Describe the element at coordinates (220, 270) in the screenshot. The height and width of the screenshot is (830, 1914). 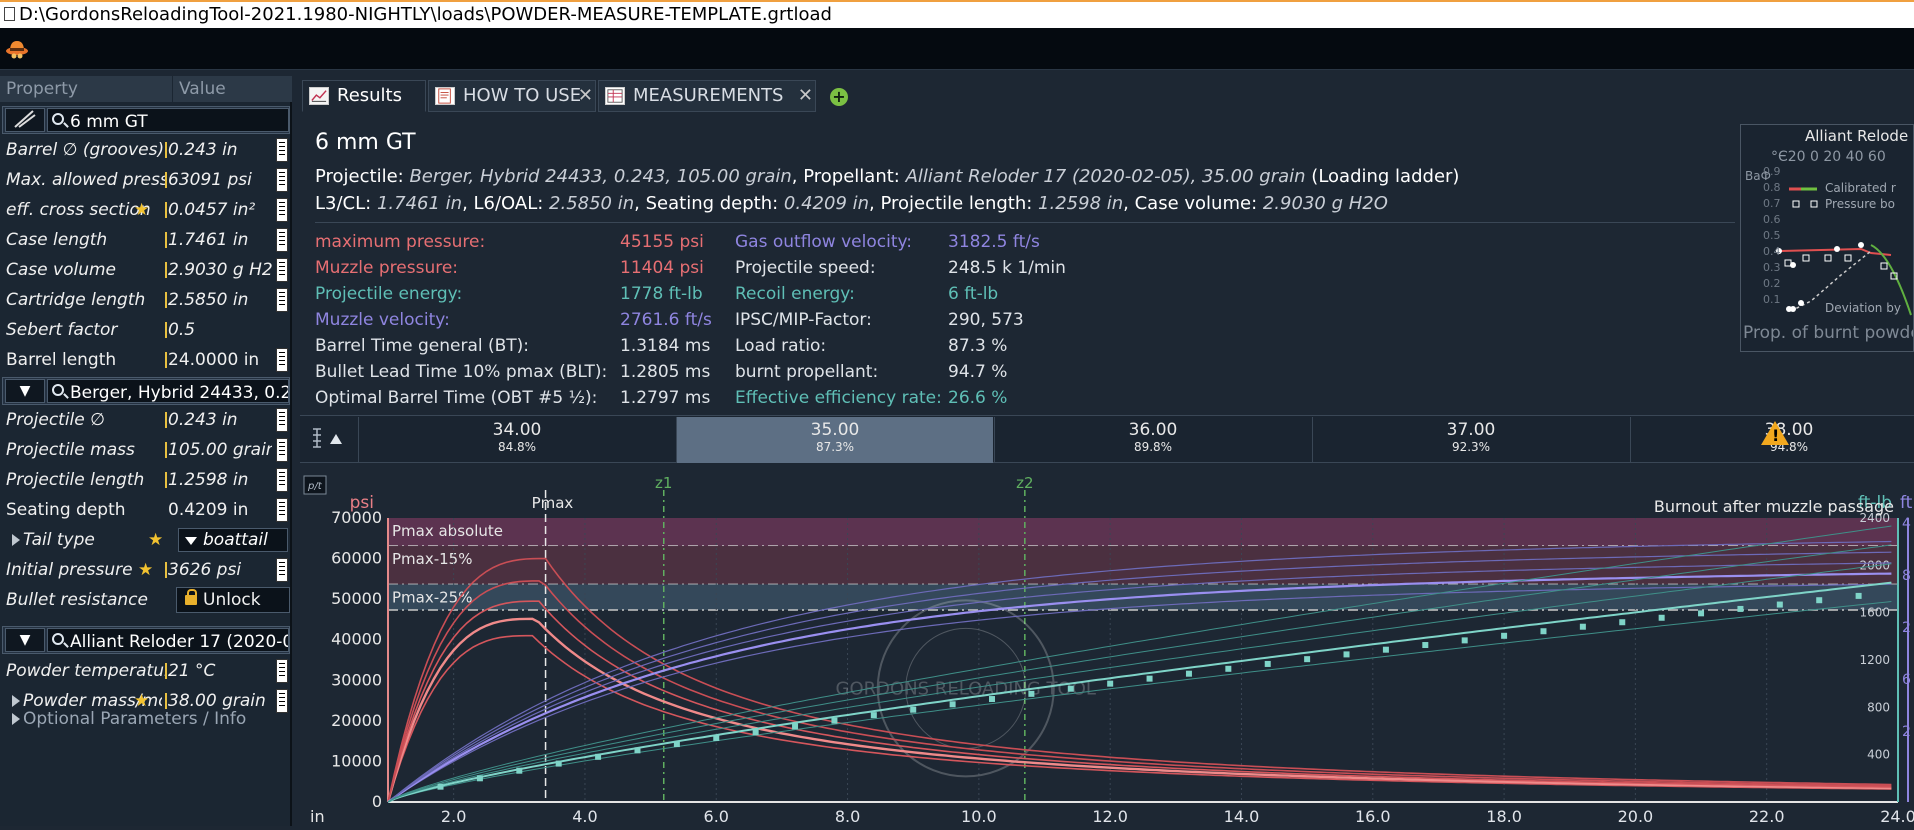
I see `property-value: 2.9030 g H2O` at that location.